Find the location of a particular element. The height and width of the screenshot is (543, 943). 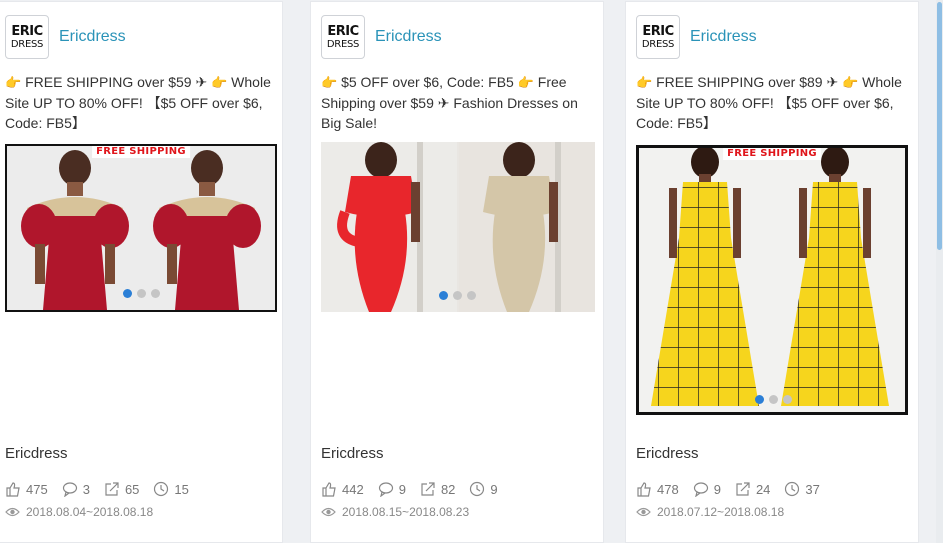

date-range: 2018.08.15~2018.08.23 is located at coordinates (406, 512).